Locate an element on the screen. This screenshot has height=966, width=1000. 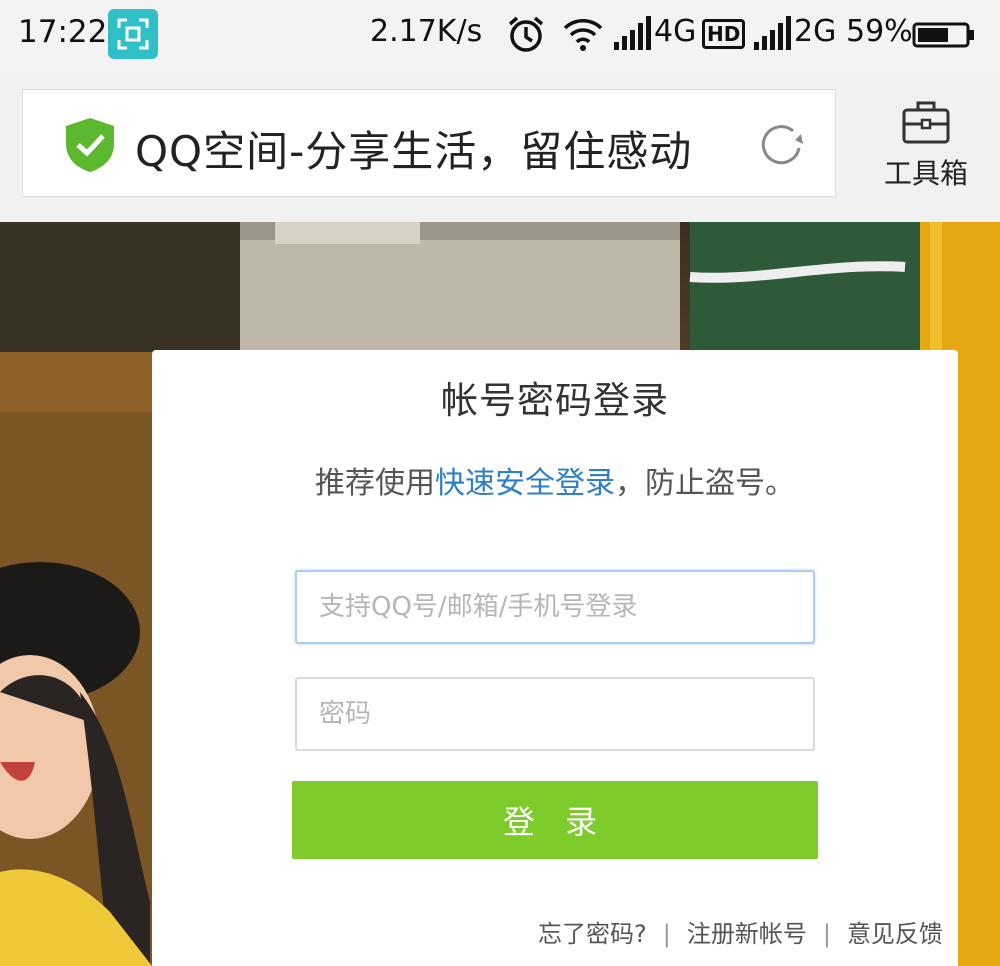
page-title: QQ空间-分享生活，留住感动 is located at coordinates (414, 151).